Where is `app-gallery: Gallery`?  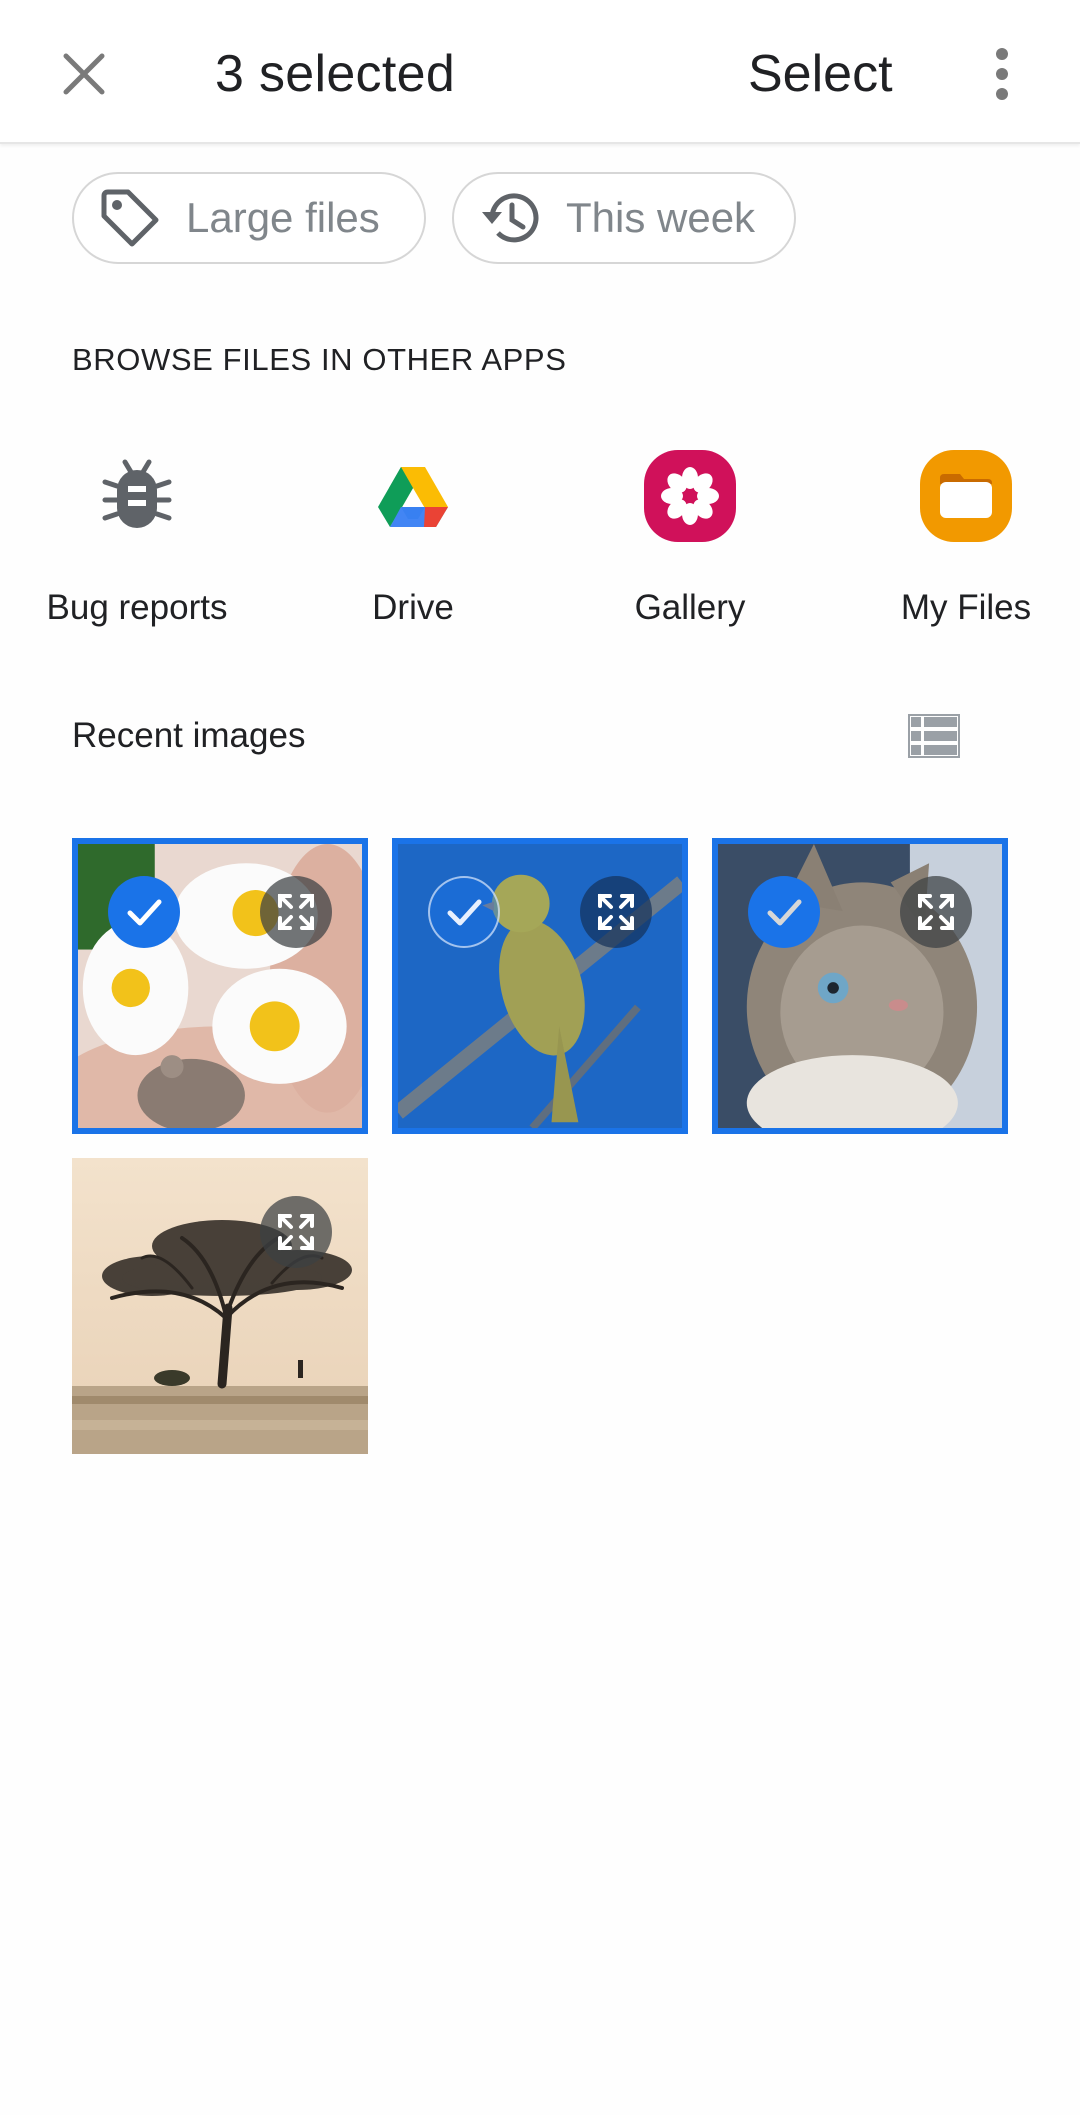
app-gallery: Gallery is located at coordinates (690, 537).